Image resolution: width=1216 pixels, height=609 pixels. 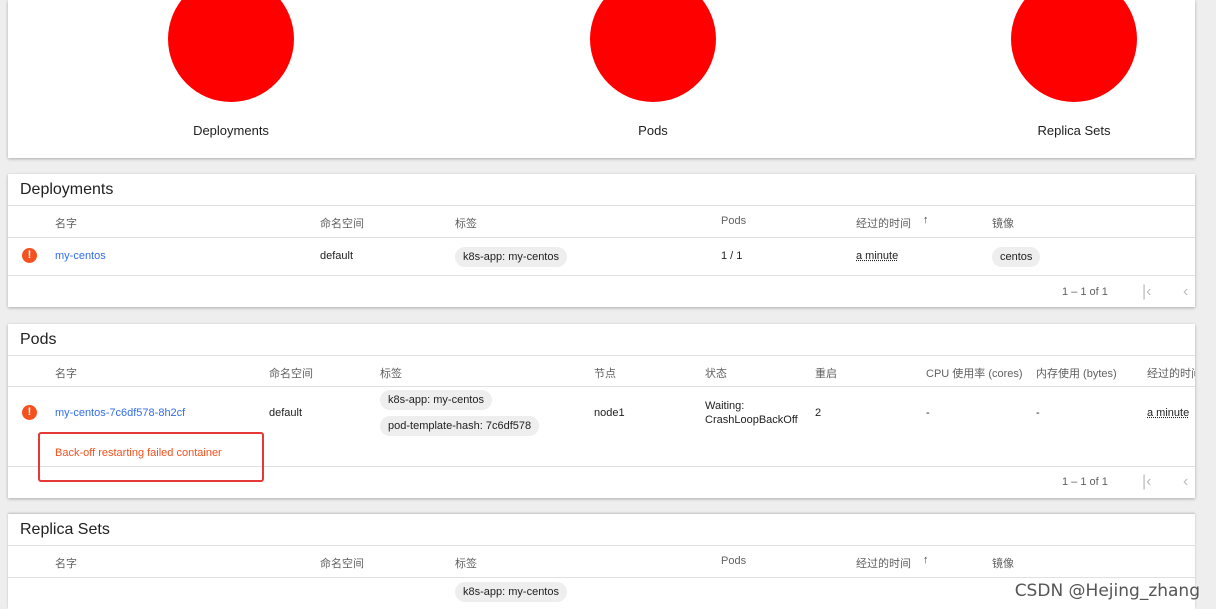 What do you see at coordinates (1074, 51) in the screenshot?
I see `replica-sets-status-circle` at bounding box center [1074, 51].